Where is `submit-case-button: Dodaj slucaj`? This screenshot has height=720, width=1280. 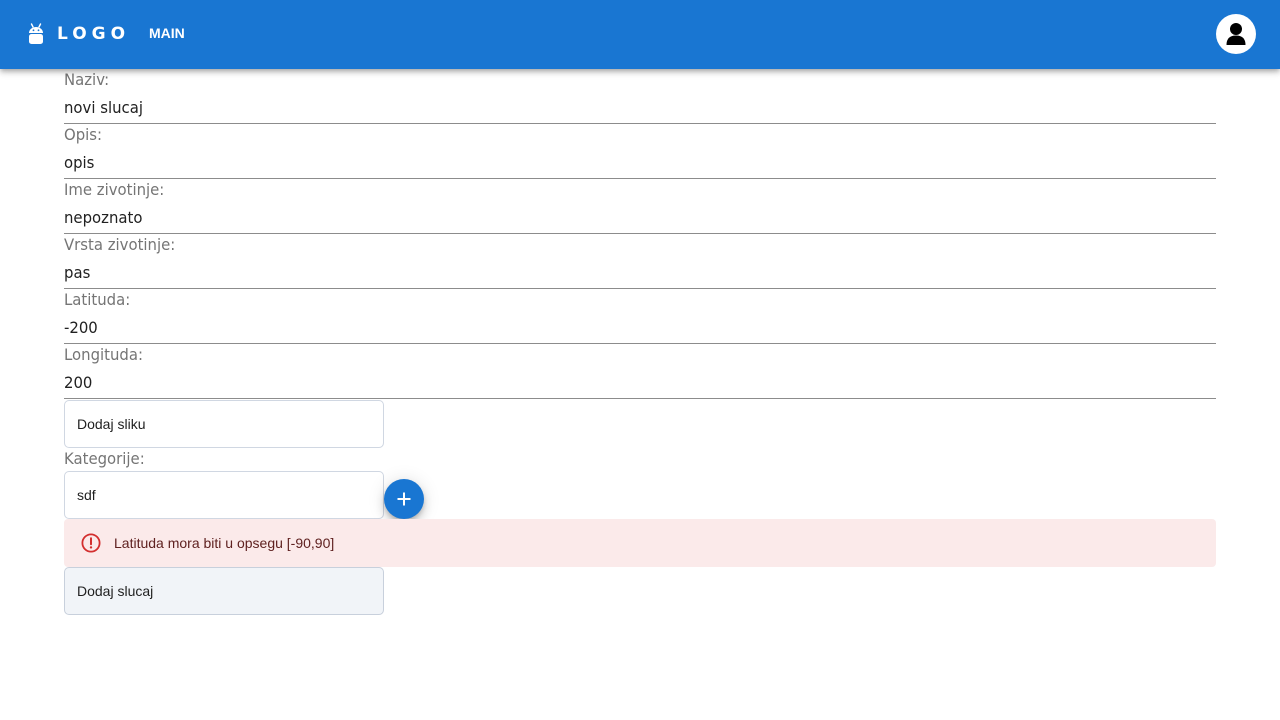
submit-case-button: Dodaj slucaj is located at coordinates (224, 591).